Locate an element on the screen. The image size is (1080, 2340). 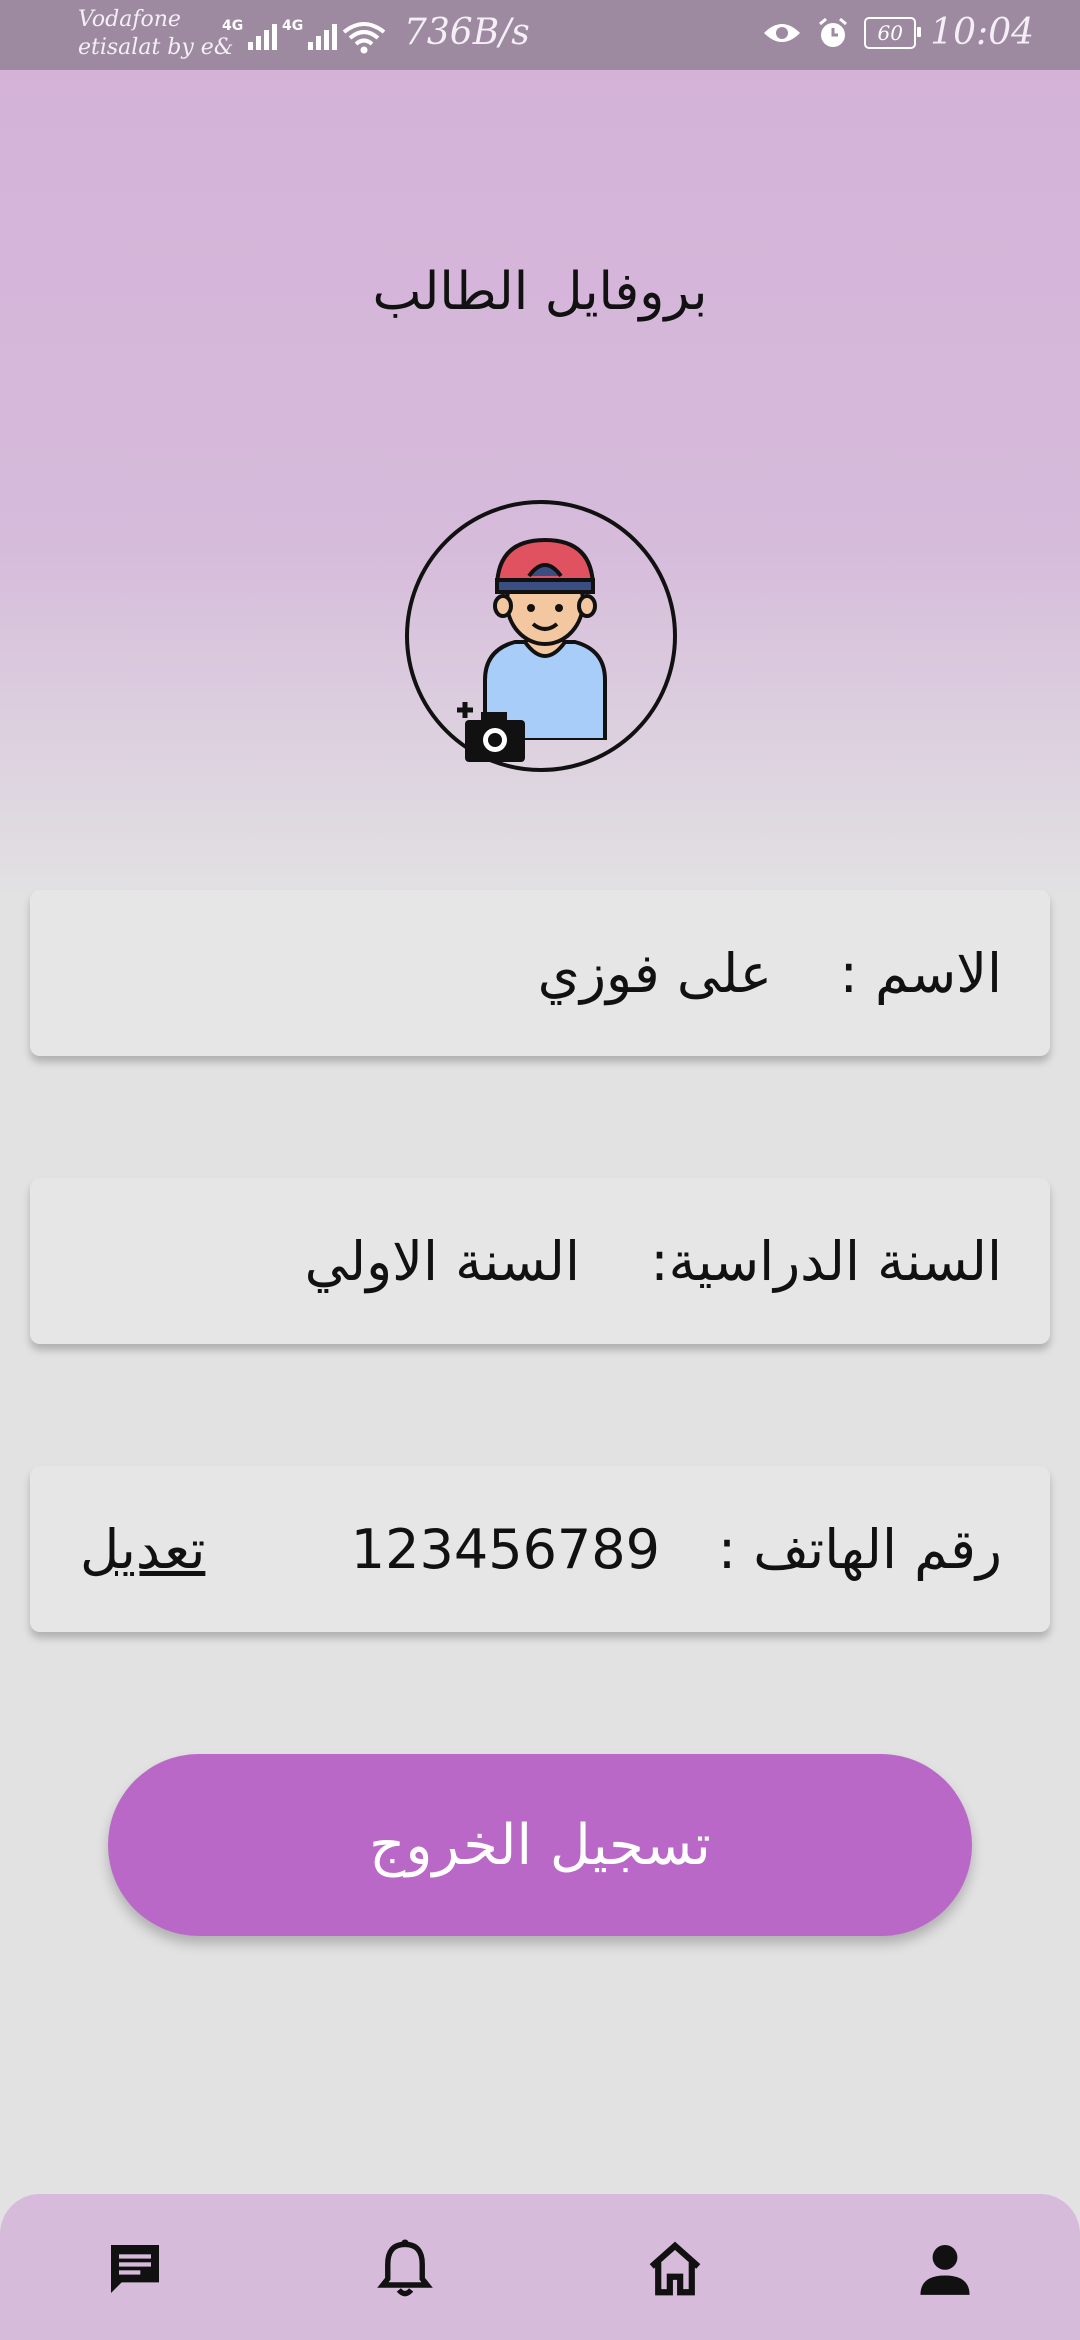
person-icon is located at coordinates (945, 2269).